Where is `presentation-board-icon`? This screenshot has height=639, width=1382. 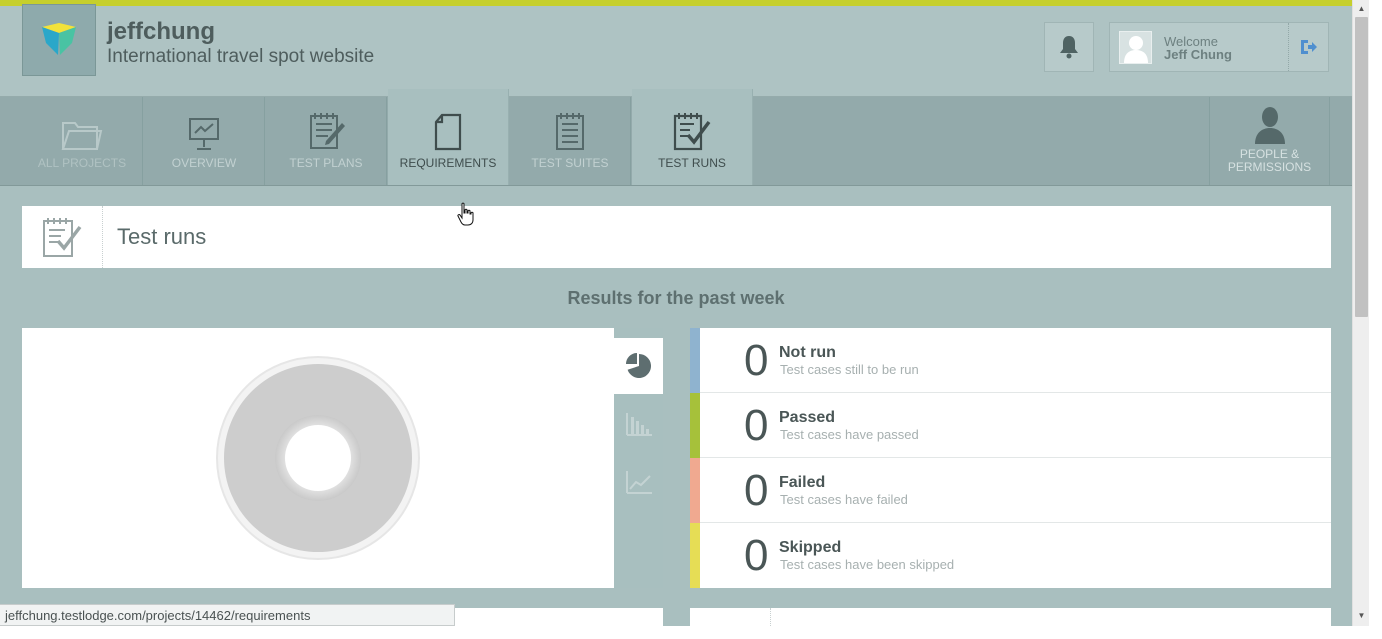 presentation-board-icon is located at coordinates (204, 134).